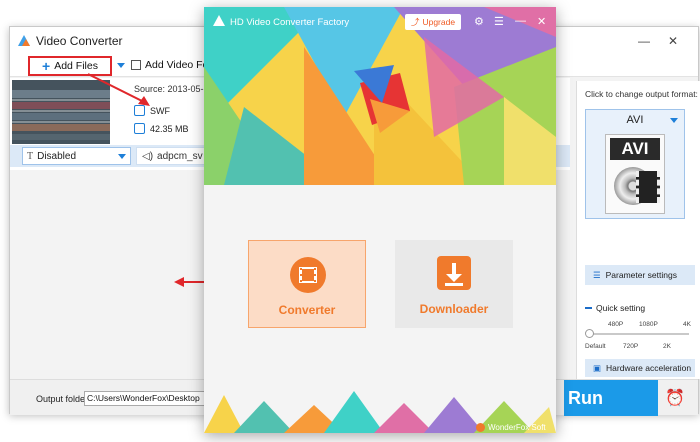 Image resolution: width=700 pixels, height=442 pixels. I want to click on window-title: HD Video Converter Factory, so click(290, 22).